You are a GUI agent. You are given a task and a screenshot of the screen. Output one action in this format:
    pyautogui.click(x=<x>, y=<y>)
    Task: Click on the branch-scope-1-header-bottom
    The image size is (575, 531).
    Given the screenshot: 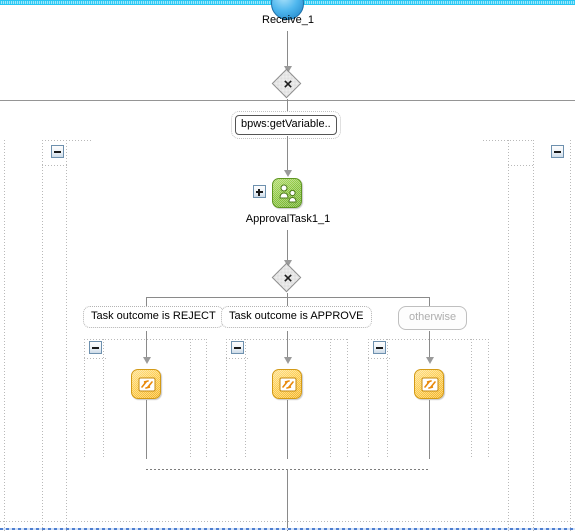 What is the action you would take?
    pyautogui.click(x=95, y=358)
    